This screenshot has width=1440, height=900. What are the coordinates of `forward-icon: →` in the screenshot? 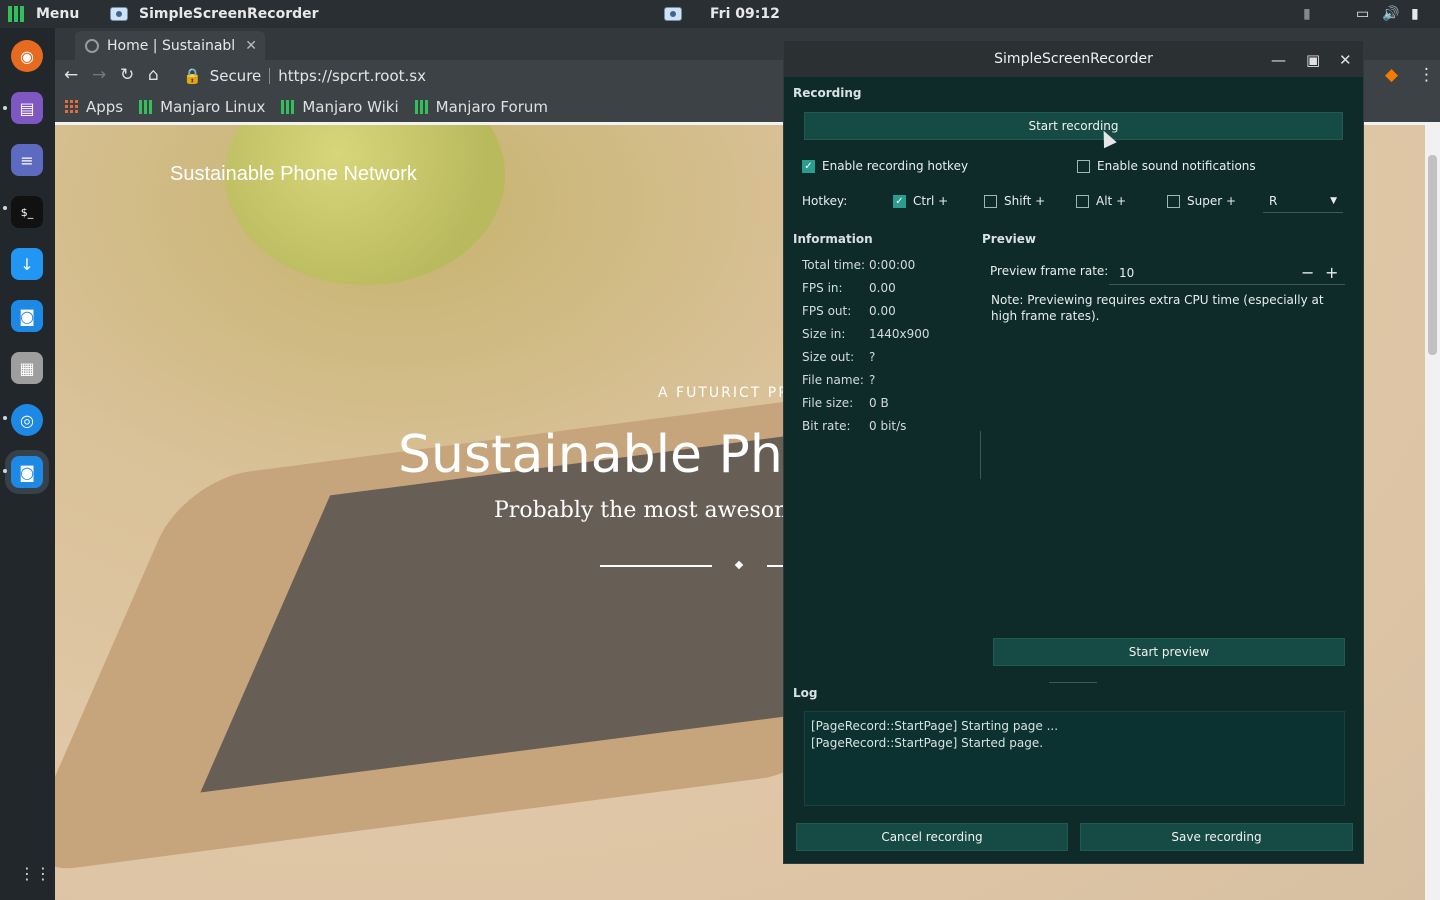 It's located at (99, 75).